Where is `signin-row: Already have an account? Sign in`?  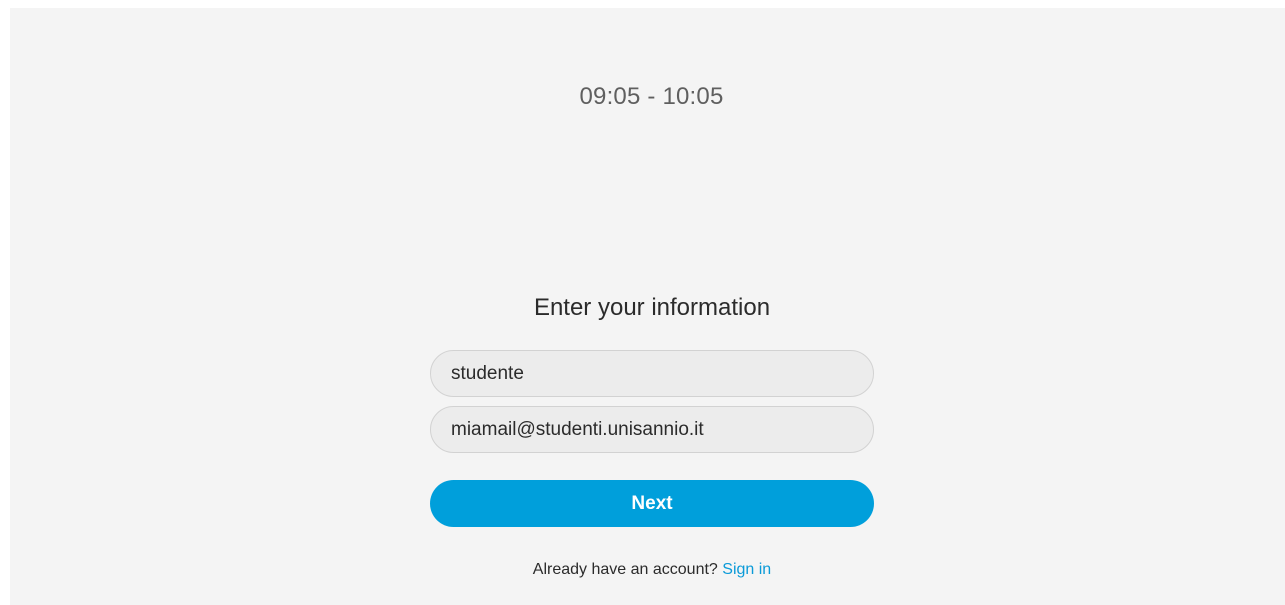 signin-row: Already have an account? Sign in is located at coordinates (652, 570).